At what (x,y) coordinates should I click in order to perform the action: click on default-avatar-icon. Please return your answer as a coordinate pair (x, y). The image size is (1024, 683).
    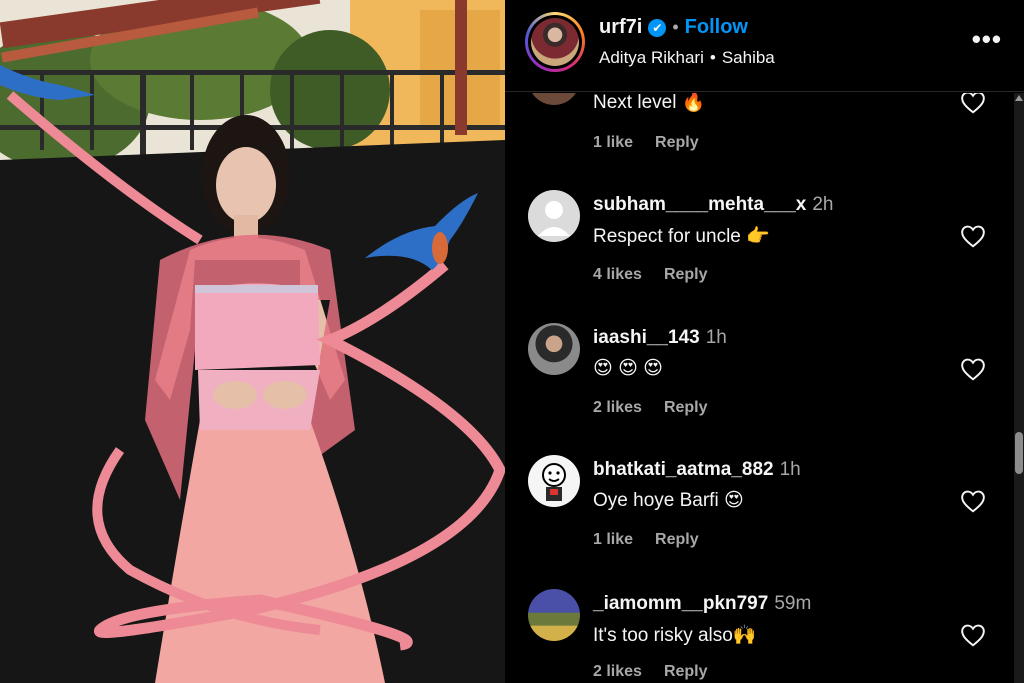
    Looking at the image, I should click on (554, 216).